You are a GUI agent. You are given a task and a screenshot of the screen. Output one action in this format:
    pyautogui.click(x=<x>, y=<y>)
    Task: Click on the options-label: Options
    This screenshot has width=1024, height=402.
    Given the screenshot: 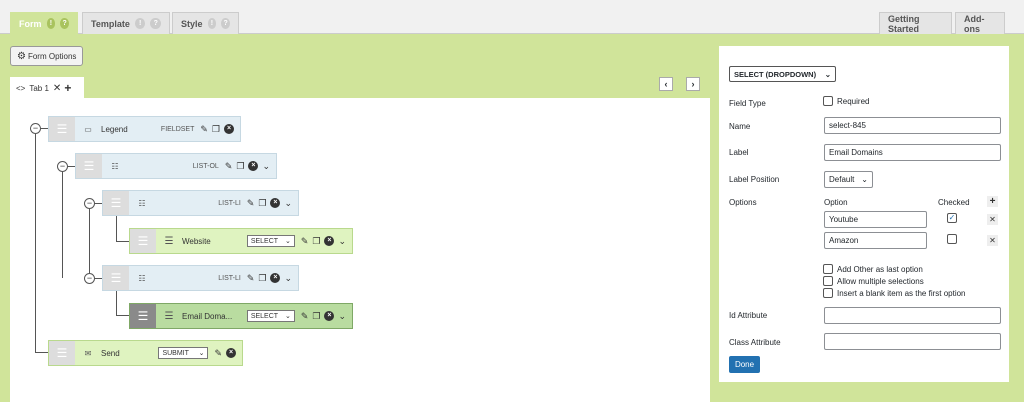 What is the action you would take?
    pyautogui.click(x=743, y=202)
    